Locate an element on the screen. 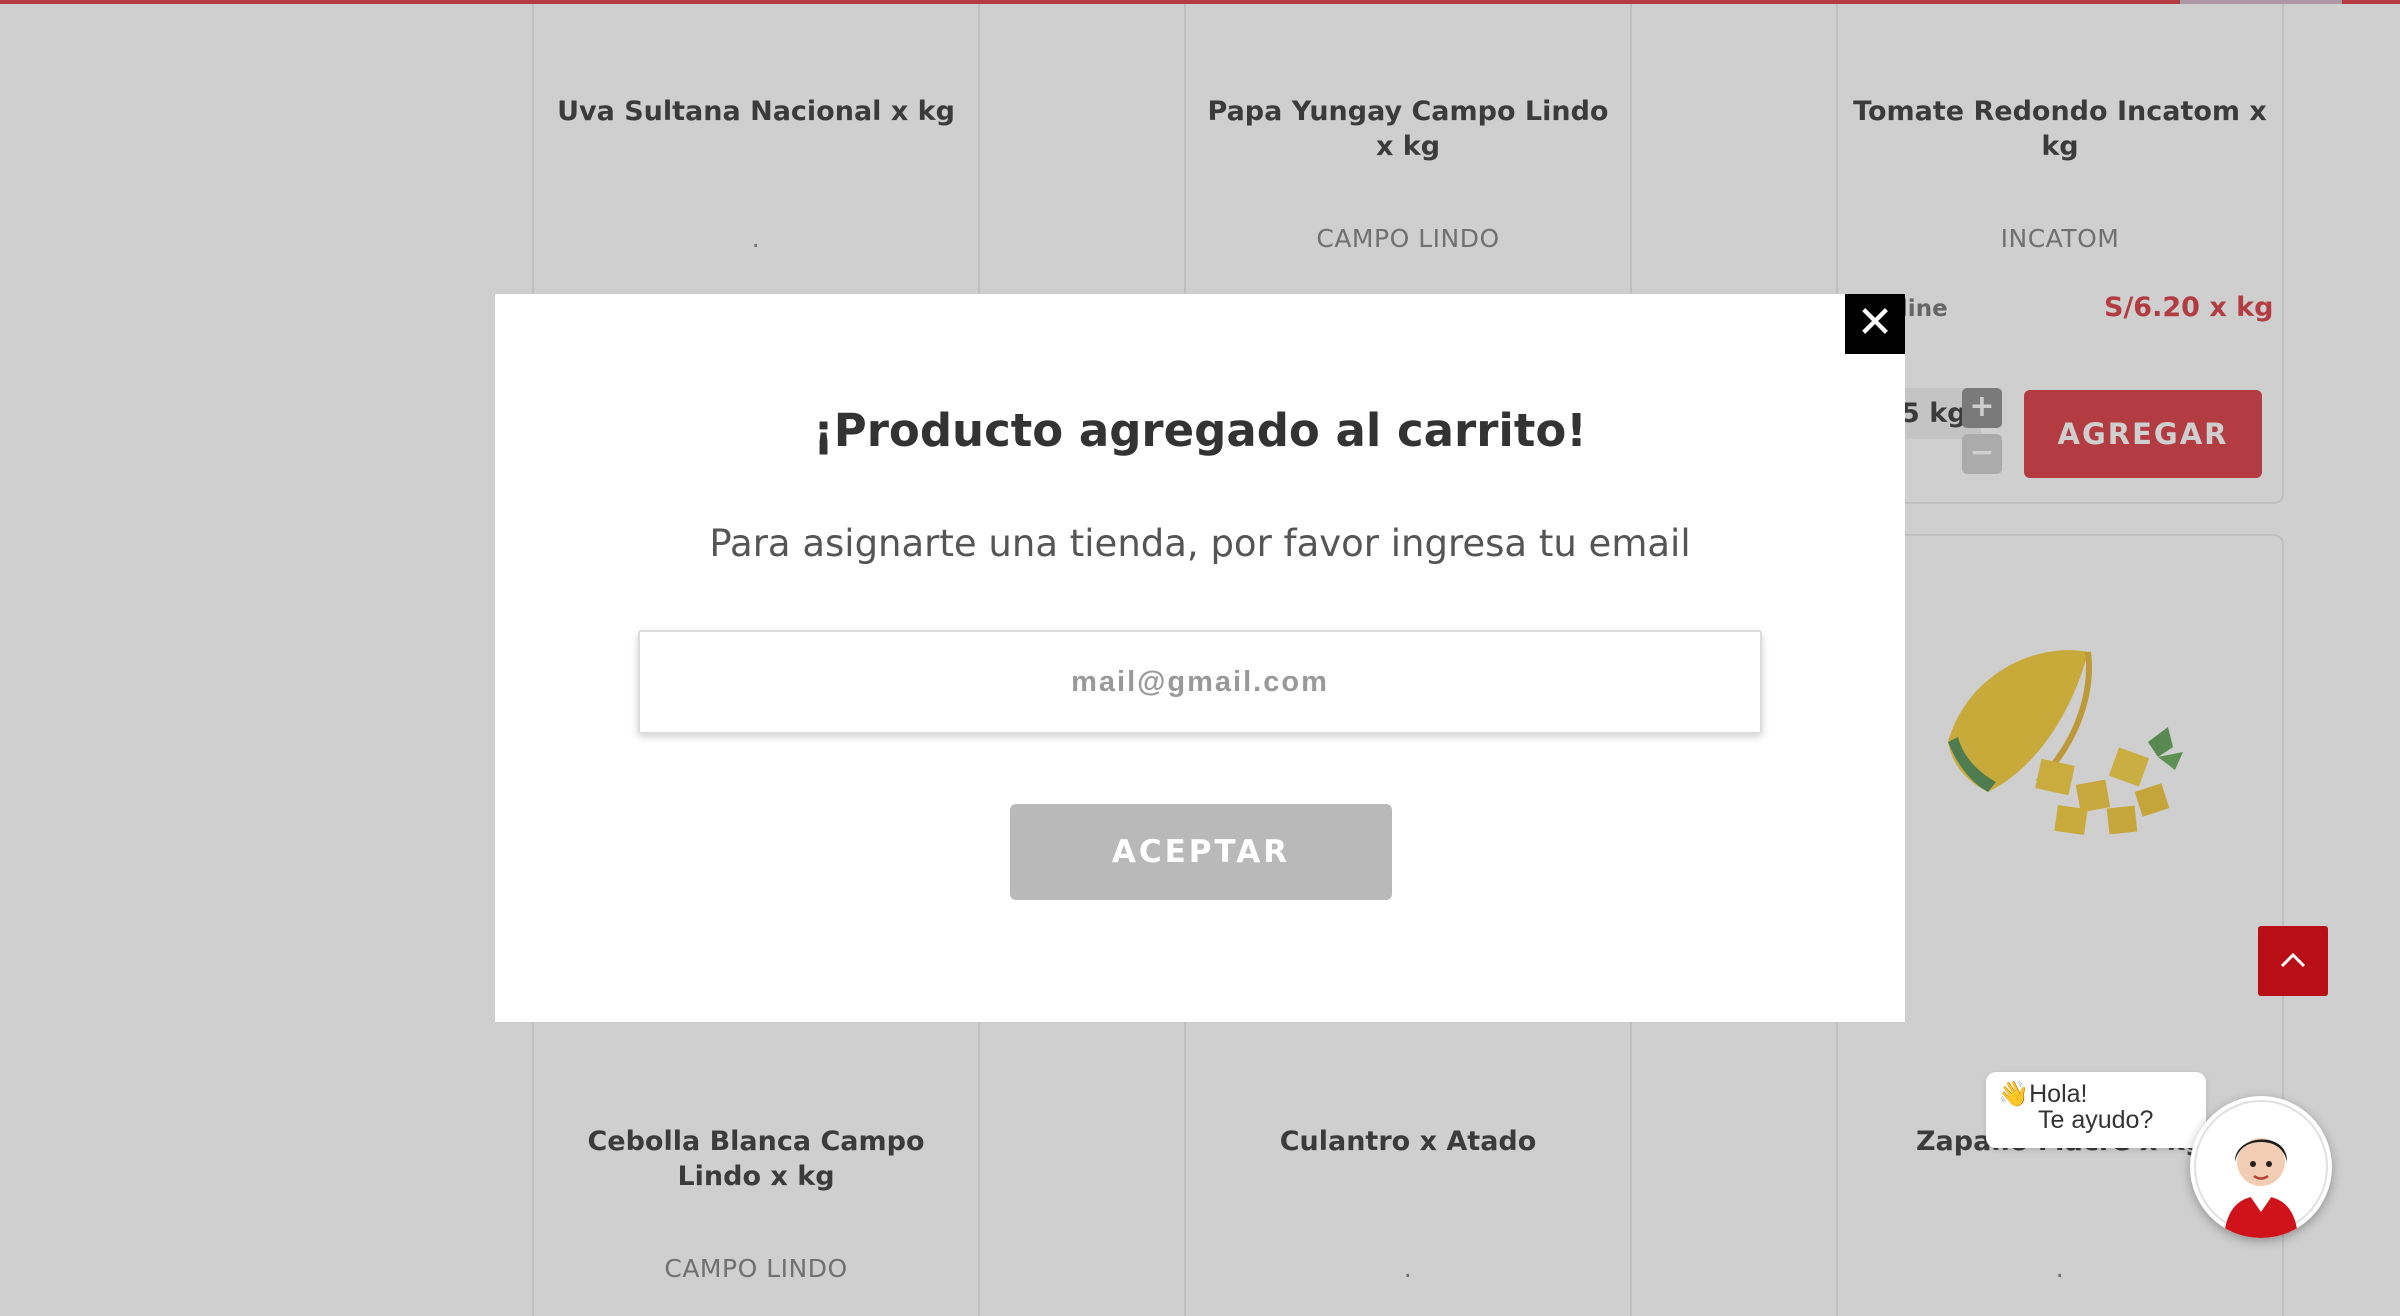 Image resolution: width=2400 pixels, height=1316 pixels. chevron-up-icon is located at coordinates (2293, 960).